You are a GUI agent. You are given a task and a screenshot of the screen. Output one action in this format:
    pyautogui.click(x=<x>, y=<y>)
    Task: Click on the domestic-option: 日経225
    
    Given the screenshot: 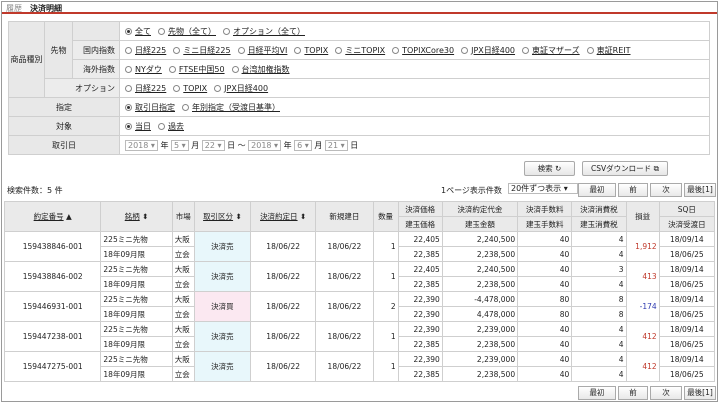 What is the action you would take?
    pyautogui.click(x=145, y=50)
    